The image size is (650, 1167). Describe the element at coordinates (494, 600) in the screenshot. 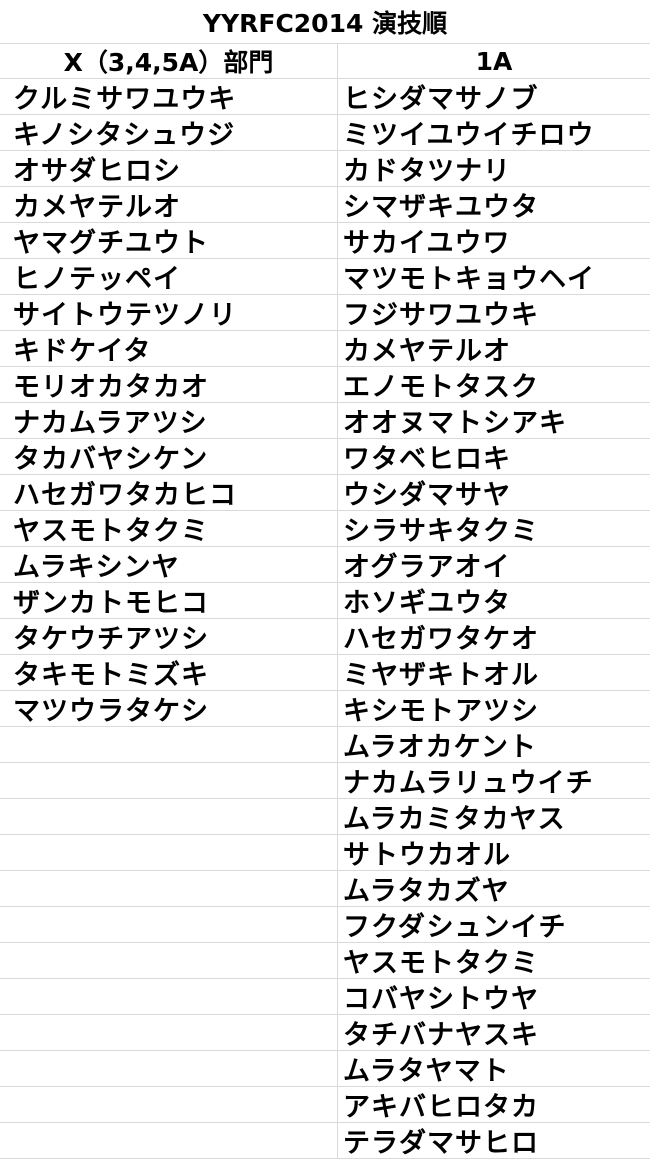

I see `name-cell-1a-division: ホソギユウタ` at that location.